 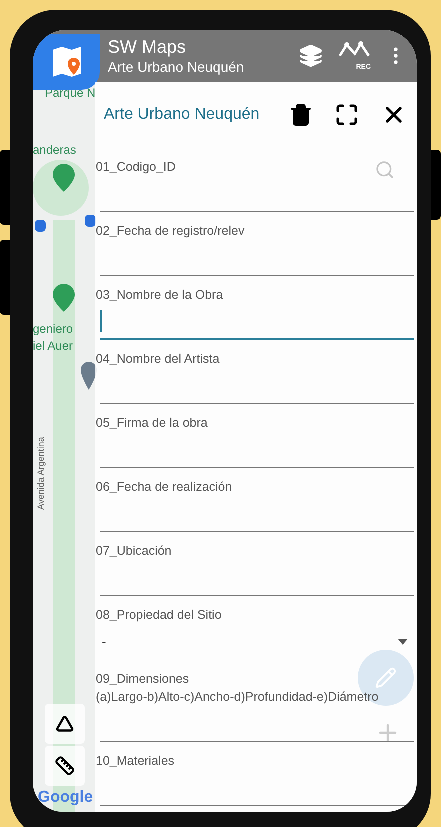 What do you see at coordinates (182, 115) in the screenshot?
I see `form-title: Arte Urbano Neuquén` at bounding box center [182, 115].